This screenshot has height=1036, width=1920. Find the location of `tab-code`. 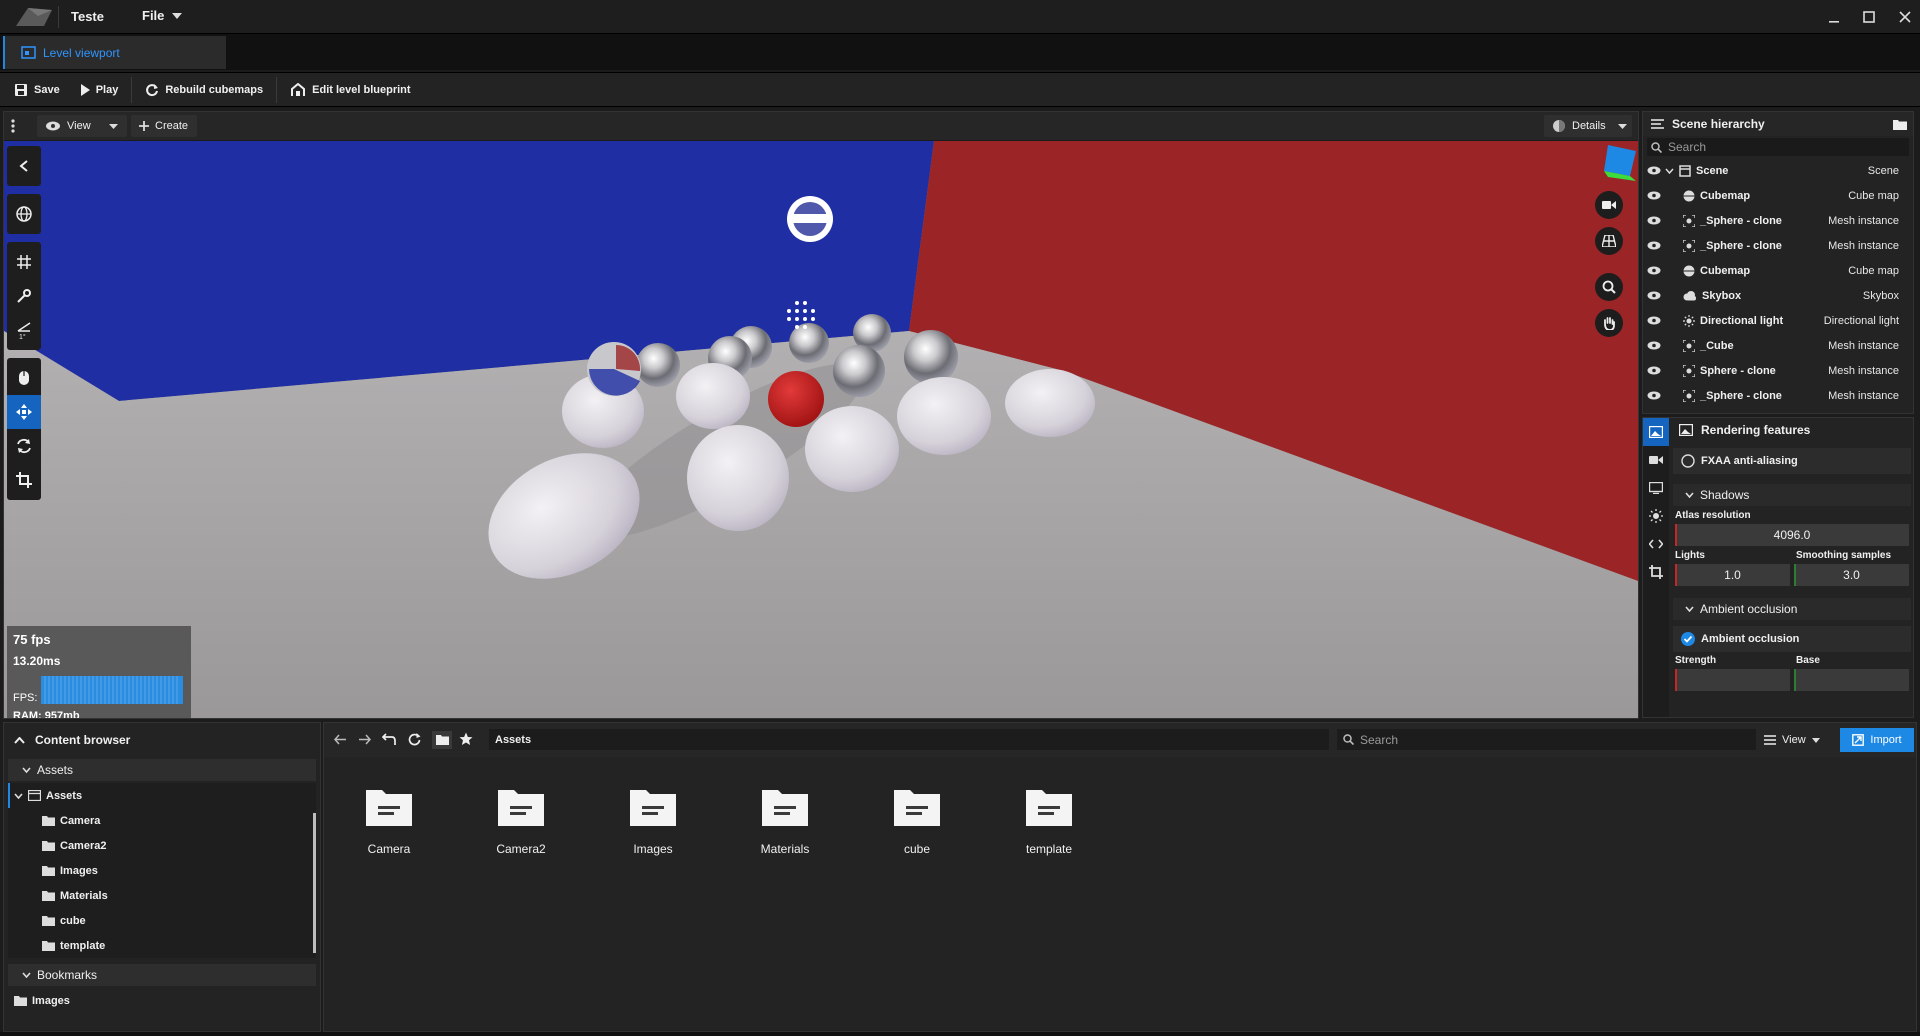

tab-code is located at coordinates (1656, 544).